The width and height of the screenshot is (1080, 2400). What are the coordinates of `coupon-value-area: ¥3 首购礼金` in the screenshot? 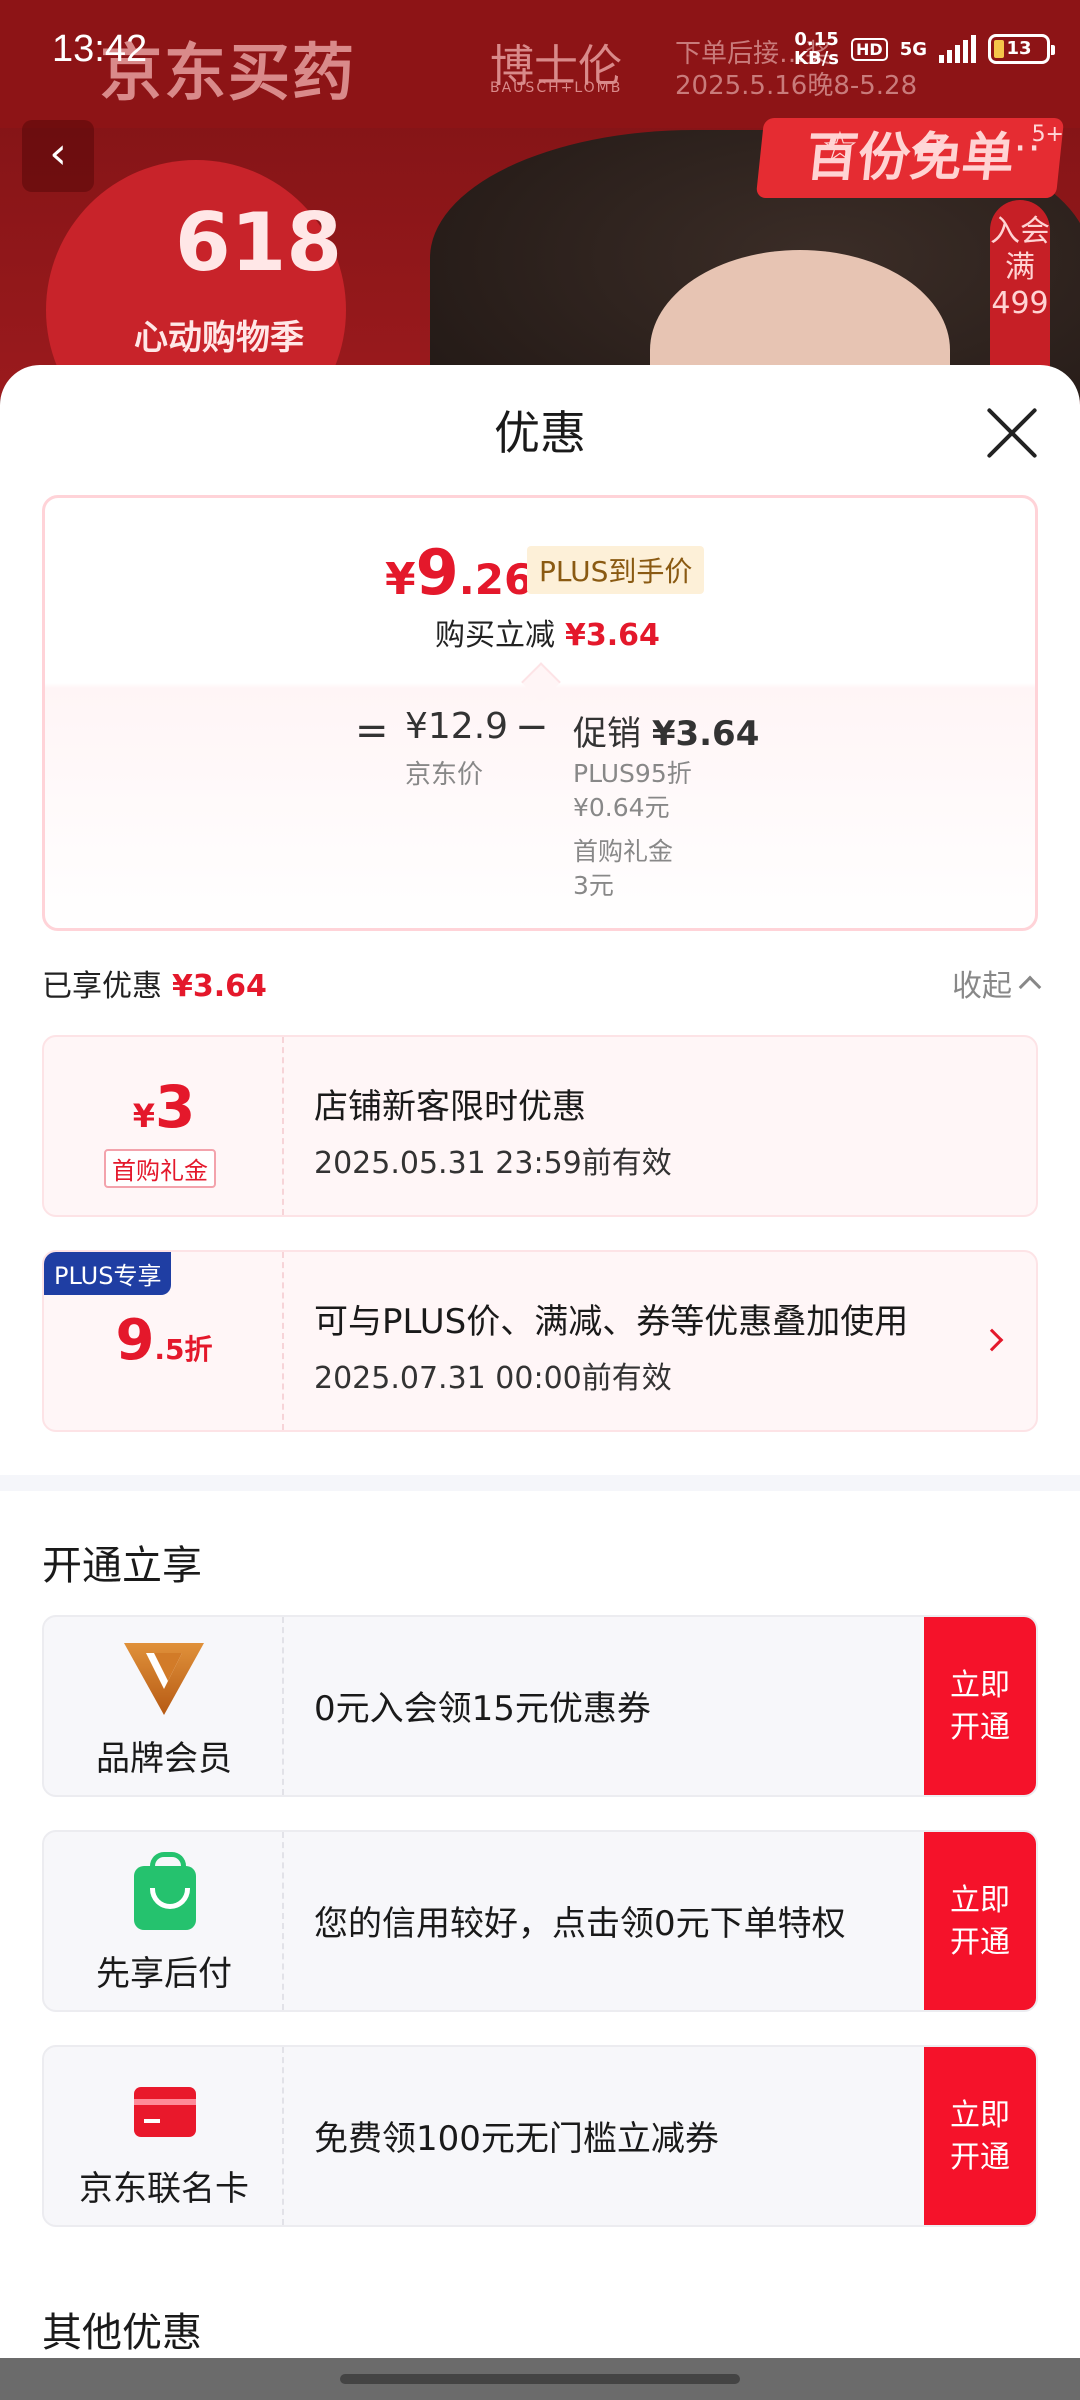 It's located at (164, 1126).